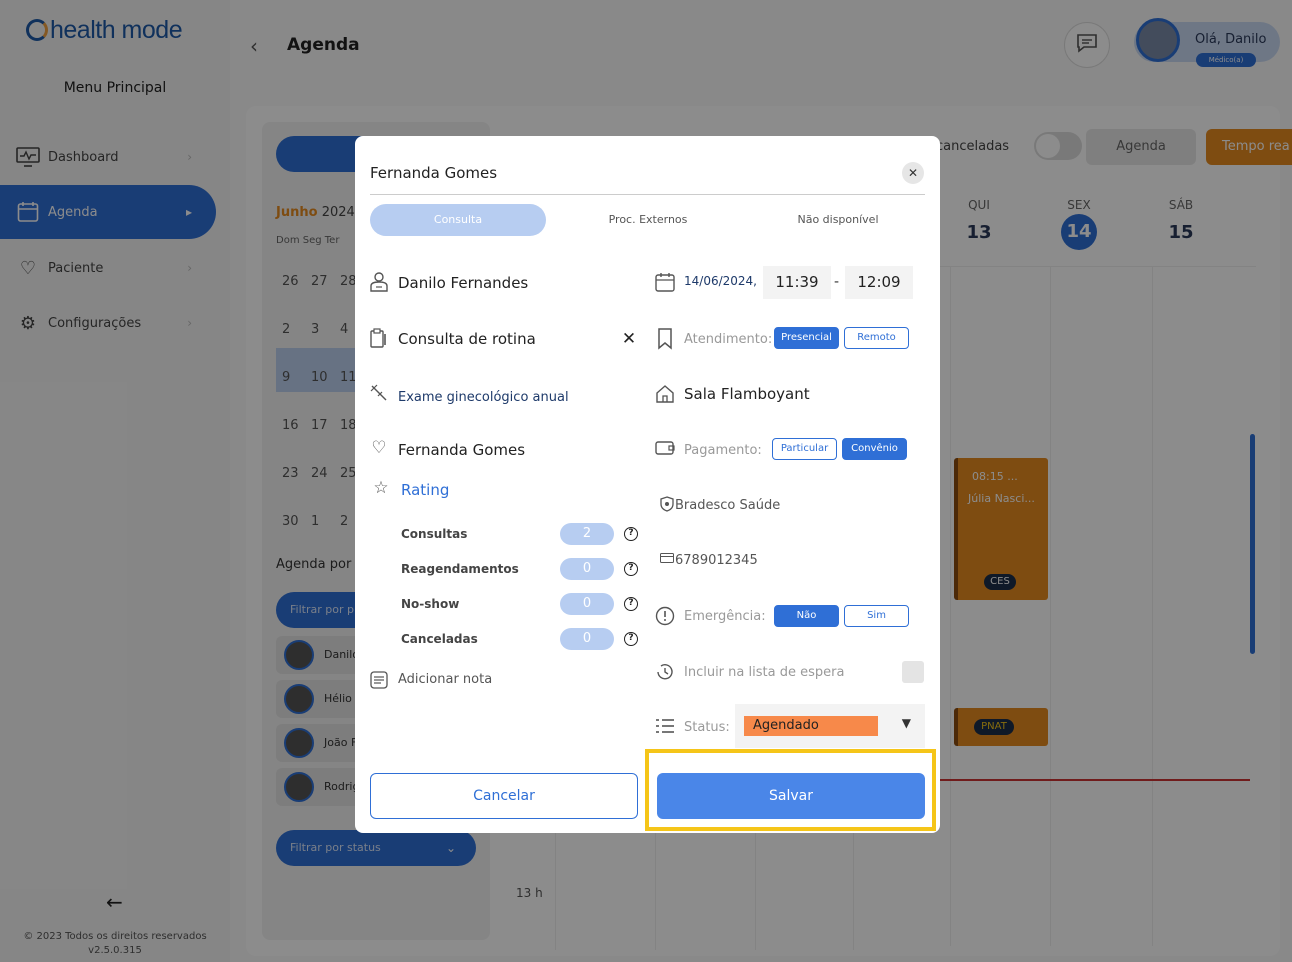 This screenshot has width=1292, height=962. I want to click on status-select: Agendado ▼, so click(830, 726).